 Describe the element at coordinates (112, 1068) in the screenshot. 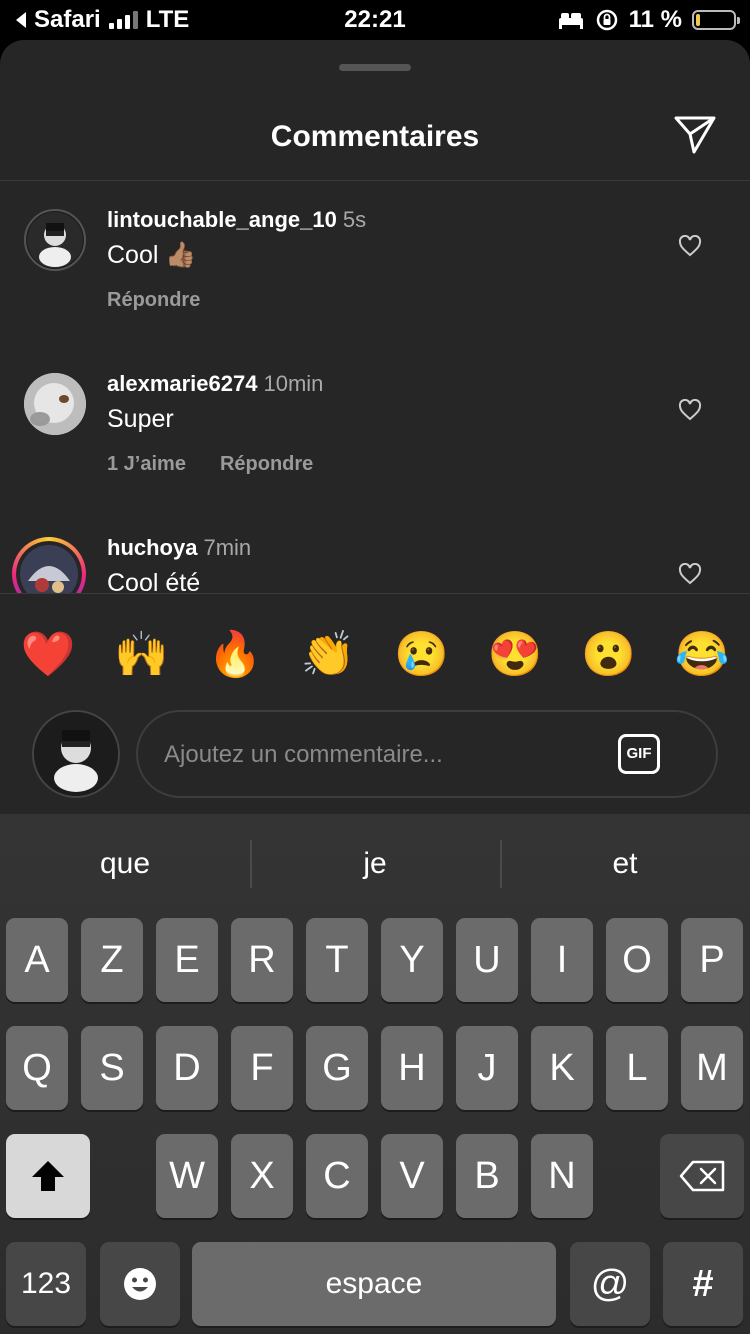

I see `key-s: S` at that location.